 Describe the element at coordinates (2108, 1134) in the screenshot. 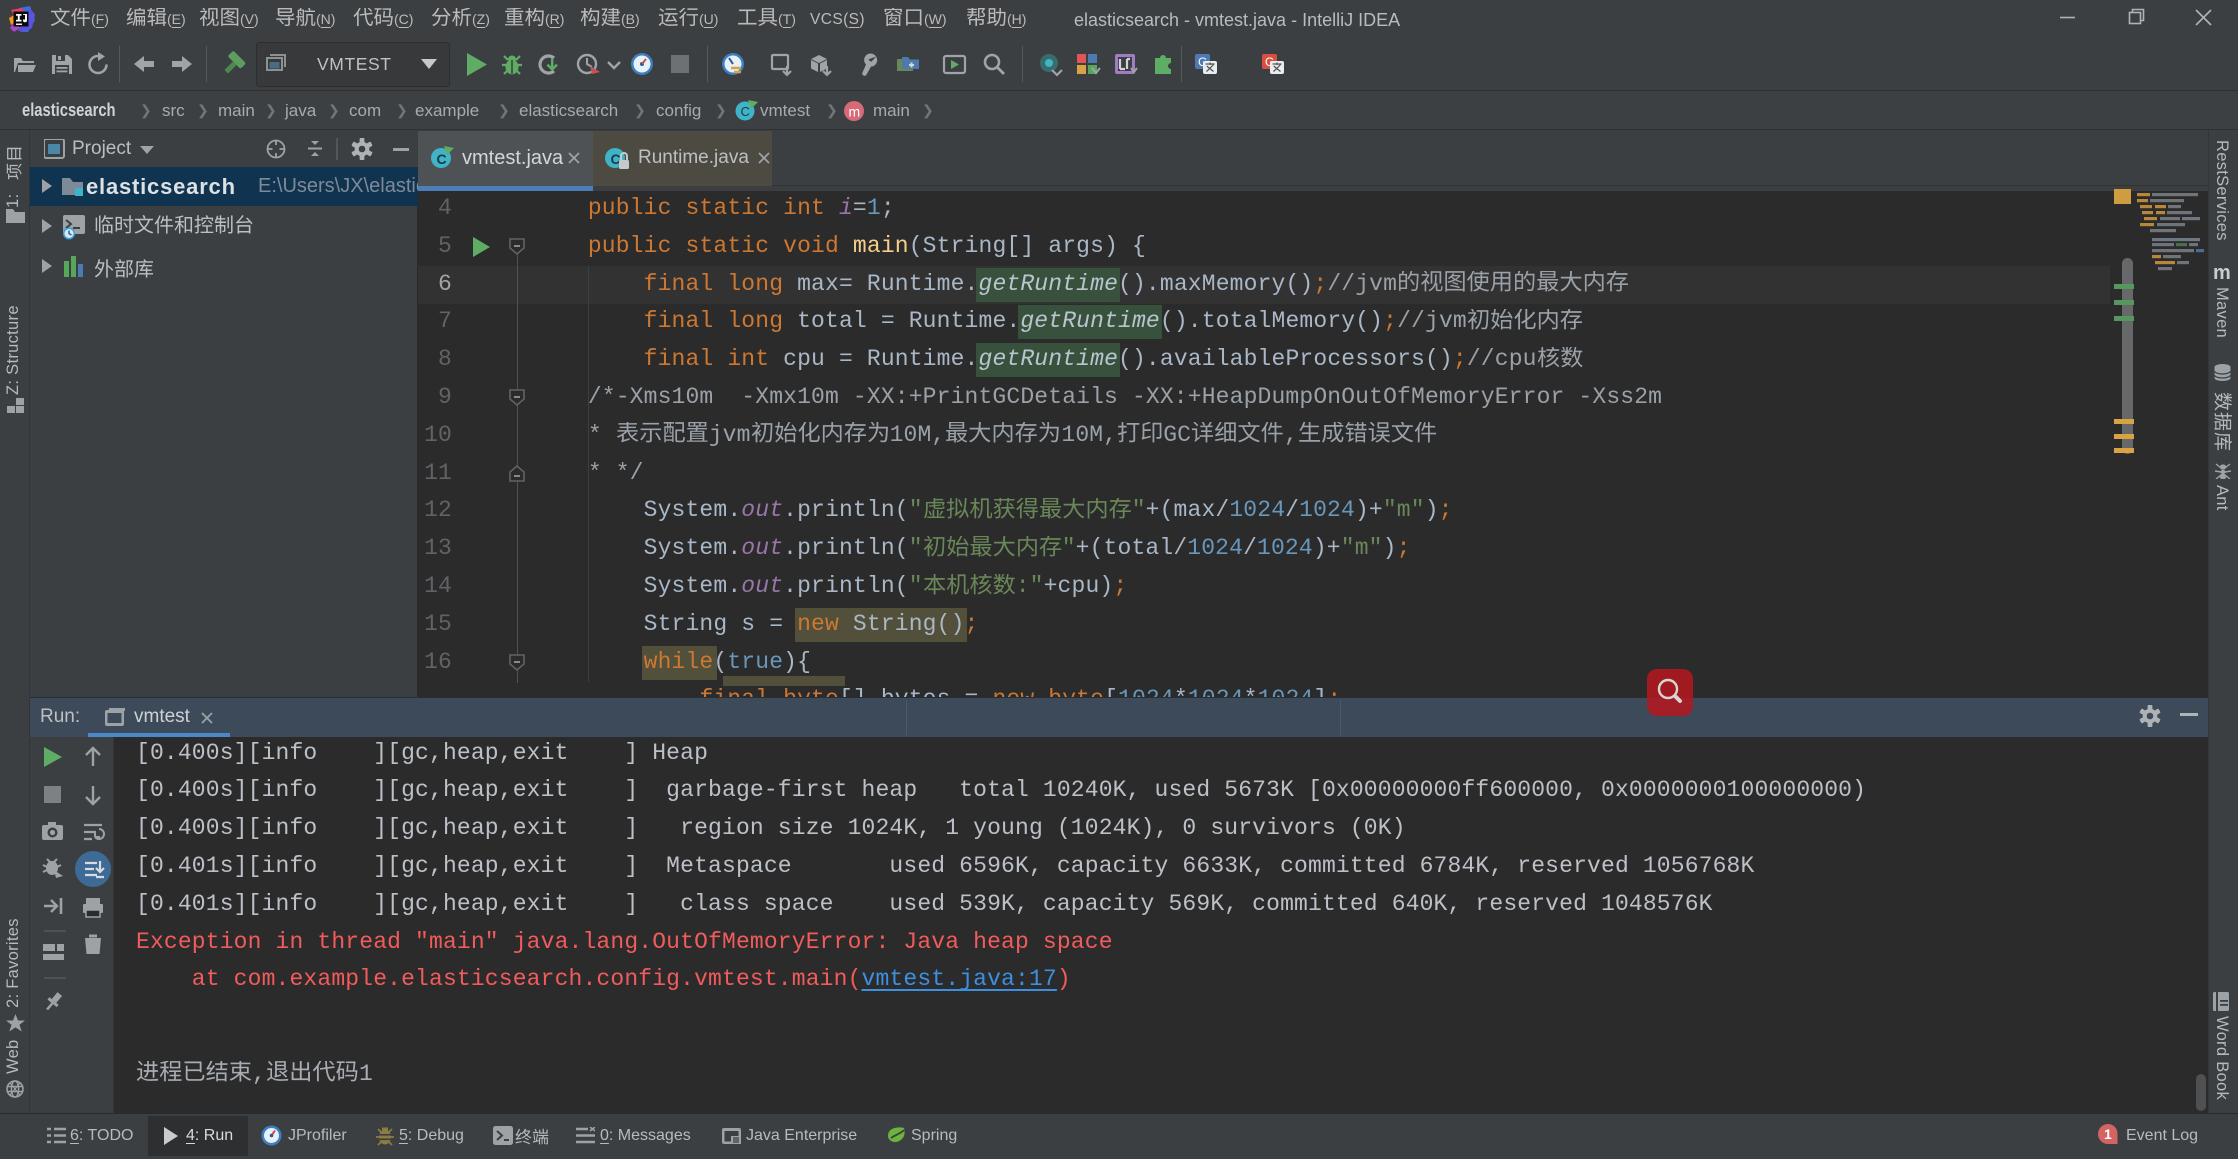

I see `svg-text: 1` at that location.